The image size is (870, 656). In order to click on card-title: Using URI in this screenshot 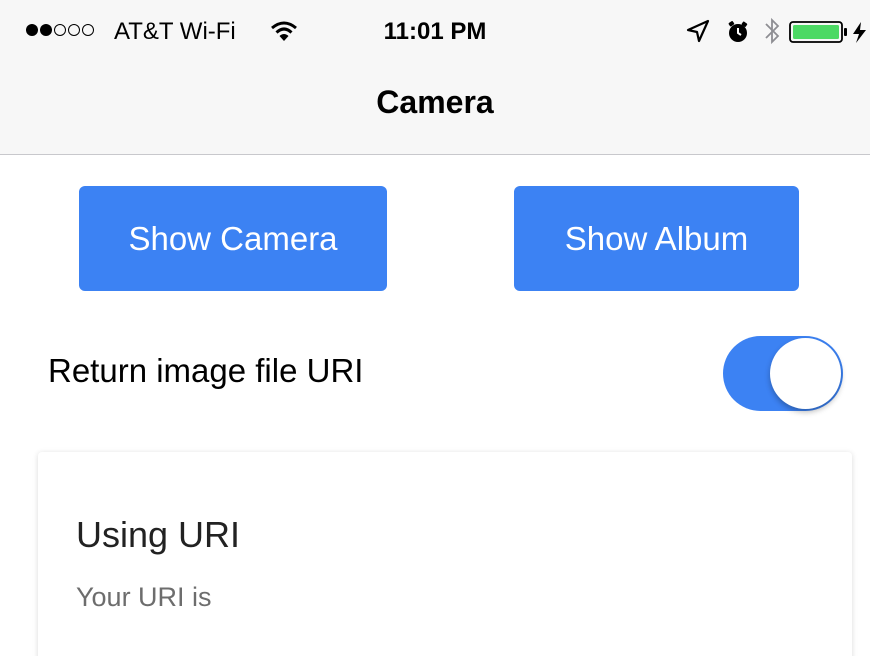, I will do `click(158, 534)`.